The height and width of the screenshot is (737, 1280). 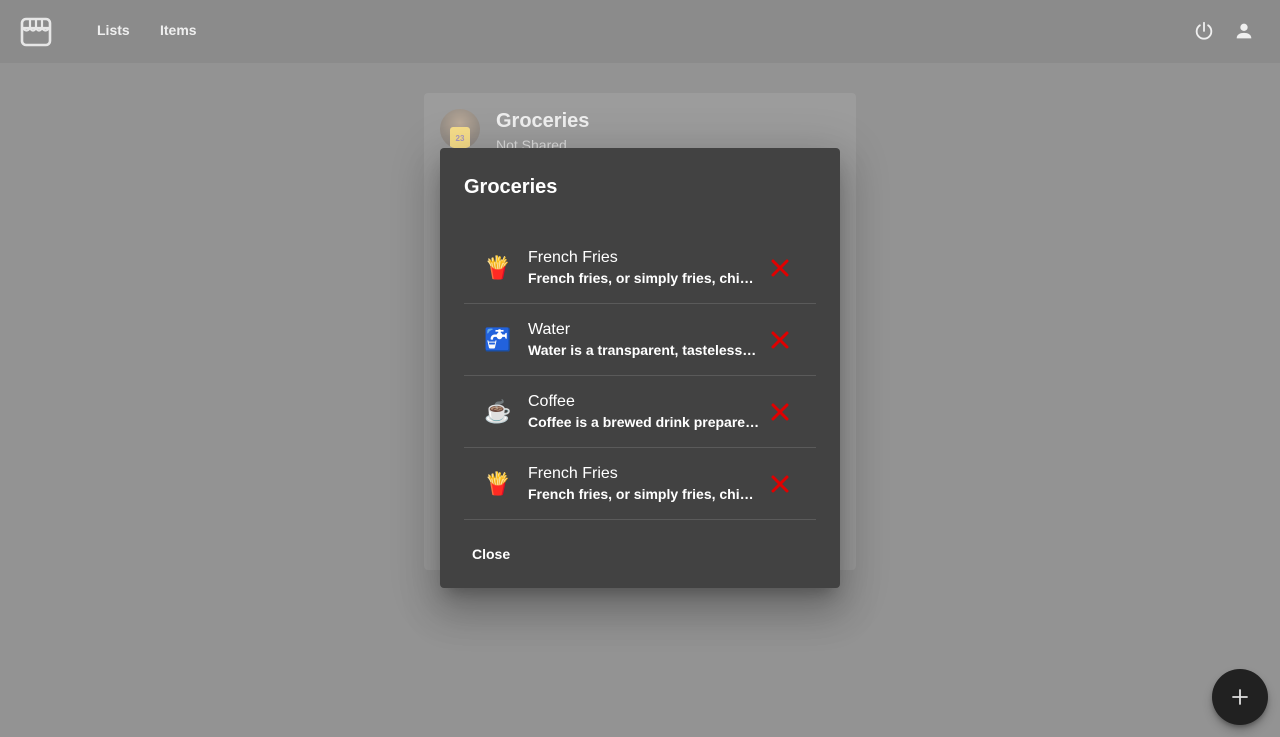 I want to click on plus-icon, so click(x=1240, y=697).